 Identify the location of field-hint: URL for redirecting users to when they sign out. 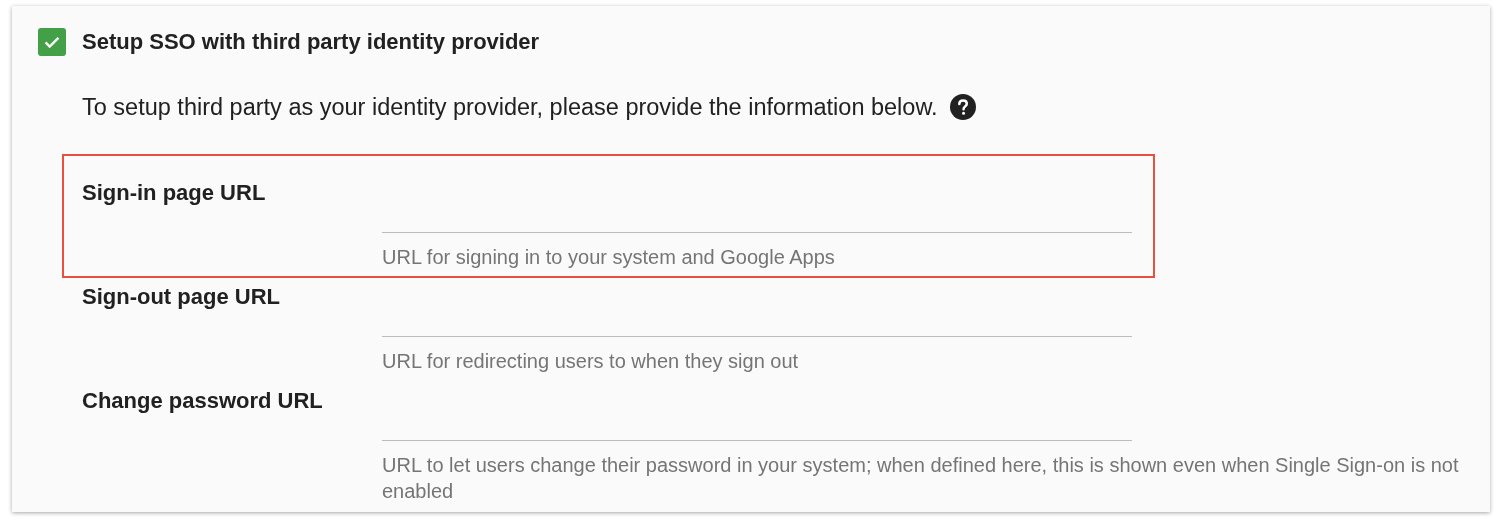
(591, 361).